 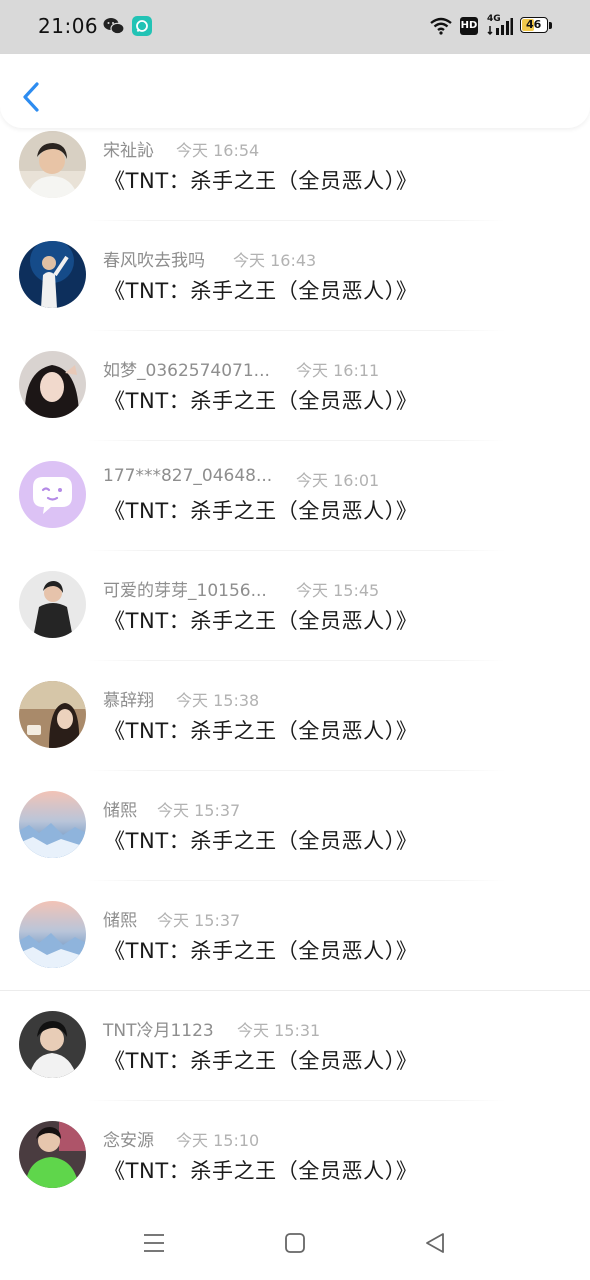 I want to click on menu-icon, so click(x=154, y=1243).